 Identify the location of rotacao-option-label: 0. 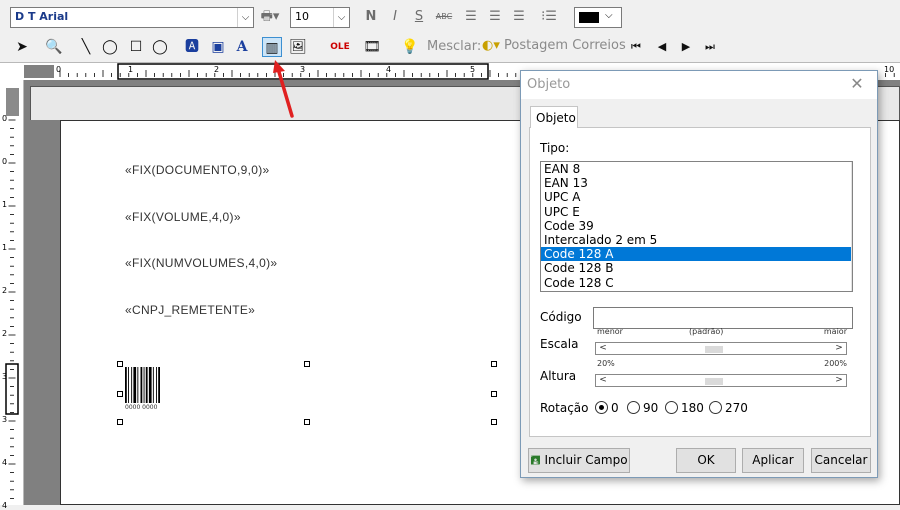
(615, 408).